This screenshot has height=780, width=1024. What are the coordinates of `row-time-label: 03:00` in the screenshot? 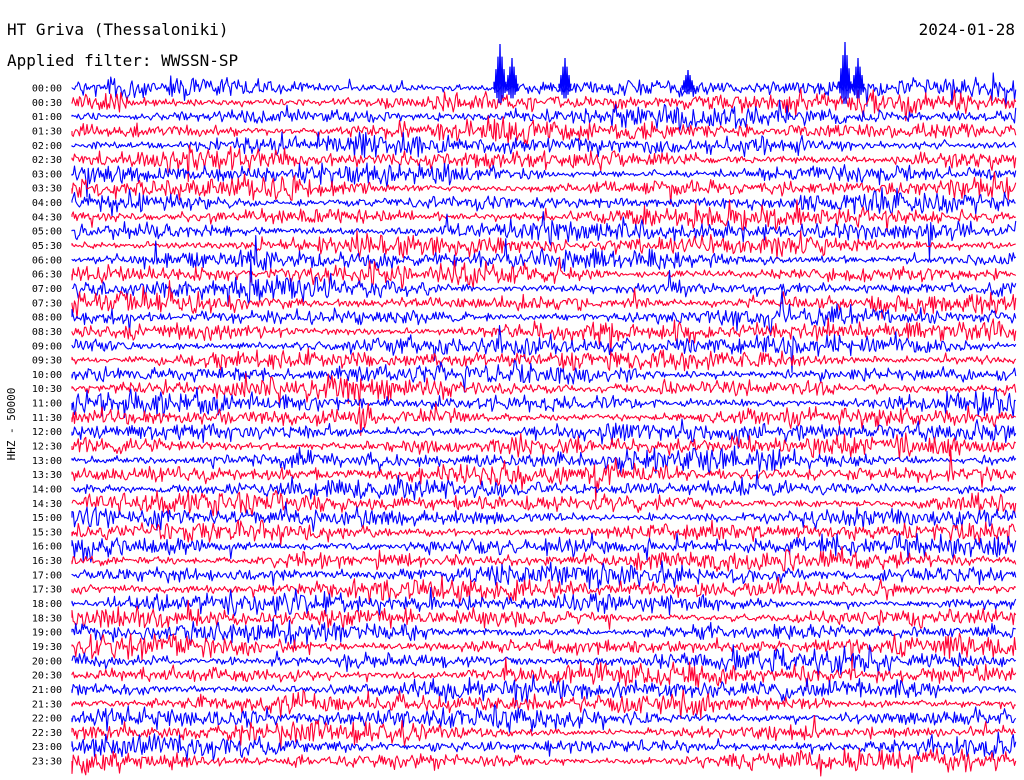 It's located at (47, 174).